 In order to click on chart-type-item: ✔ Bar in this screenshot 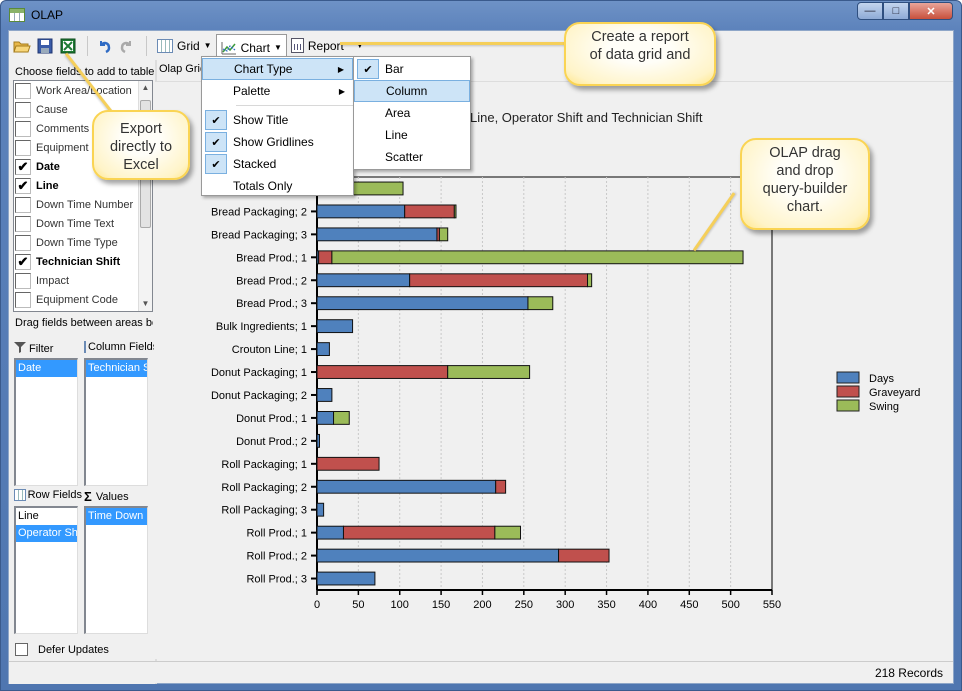, I will do `click(412, 69)`.